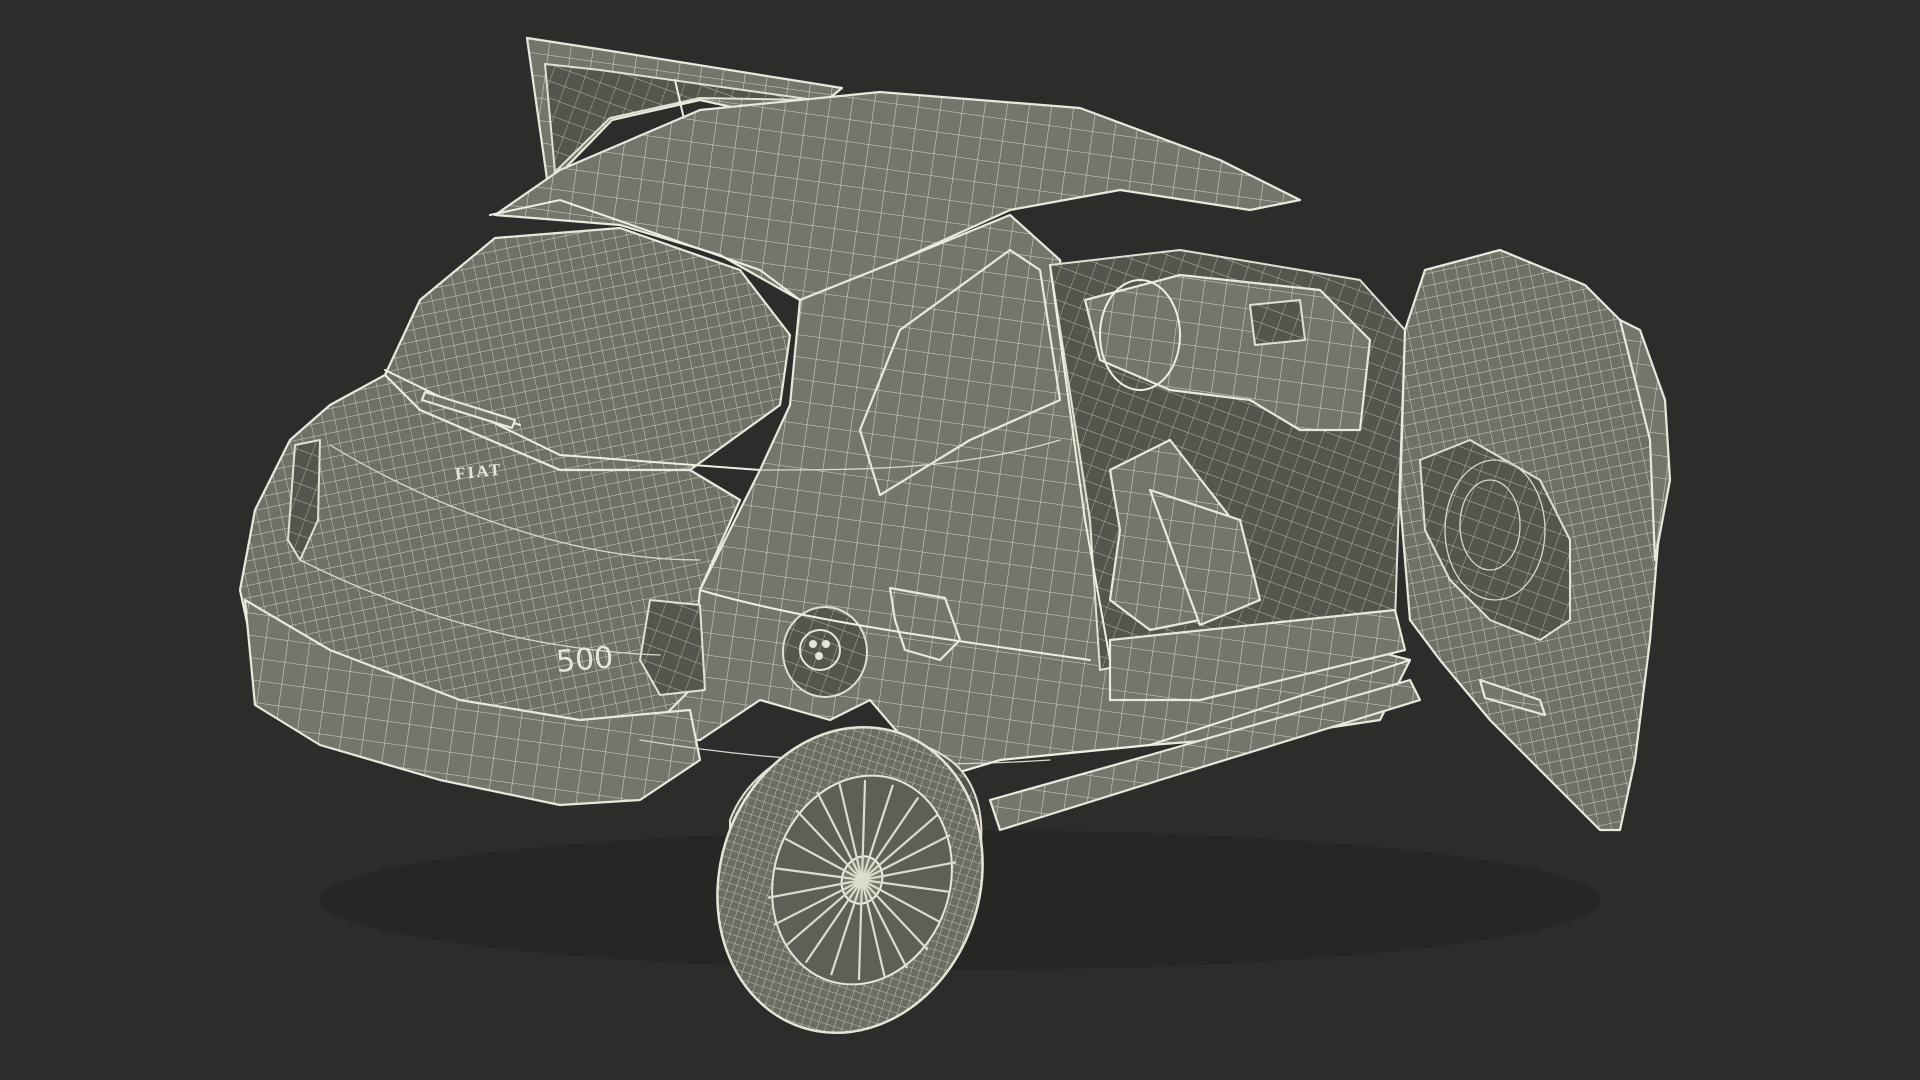  What do you see at coordinates (1530, 540) in the screenshot?
I see `front-door-open` at bounding box center [1530, 540].